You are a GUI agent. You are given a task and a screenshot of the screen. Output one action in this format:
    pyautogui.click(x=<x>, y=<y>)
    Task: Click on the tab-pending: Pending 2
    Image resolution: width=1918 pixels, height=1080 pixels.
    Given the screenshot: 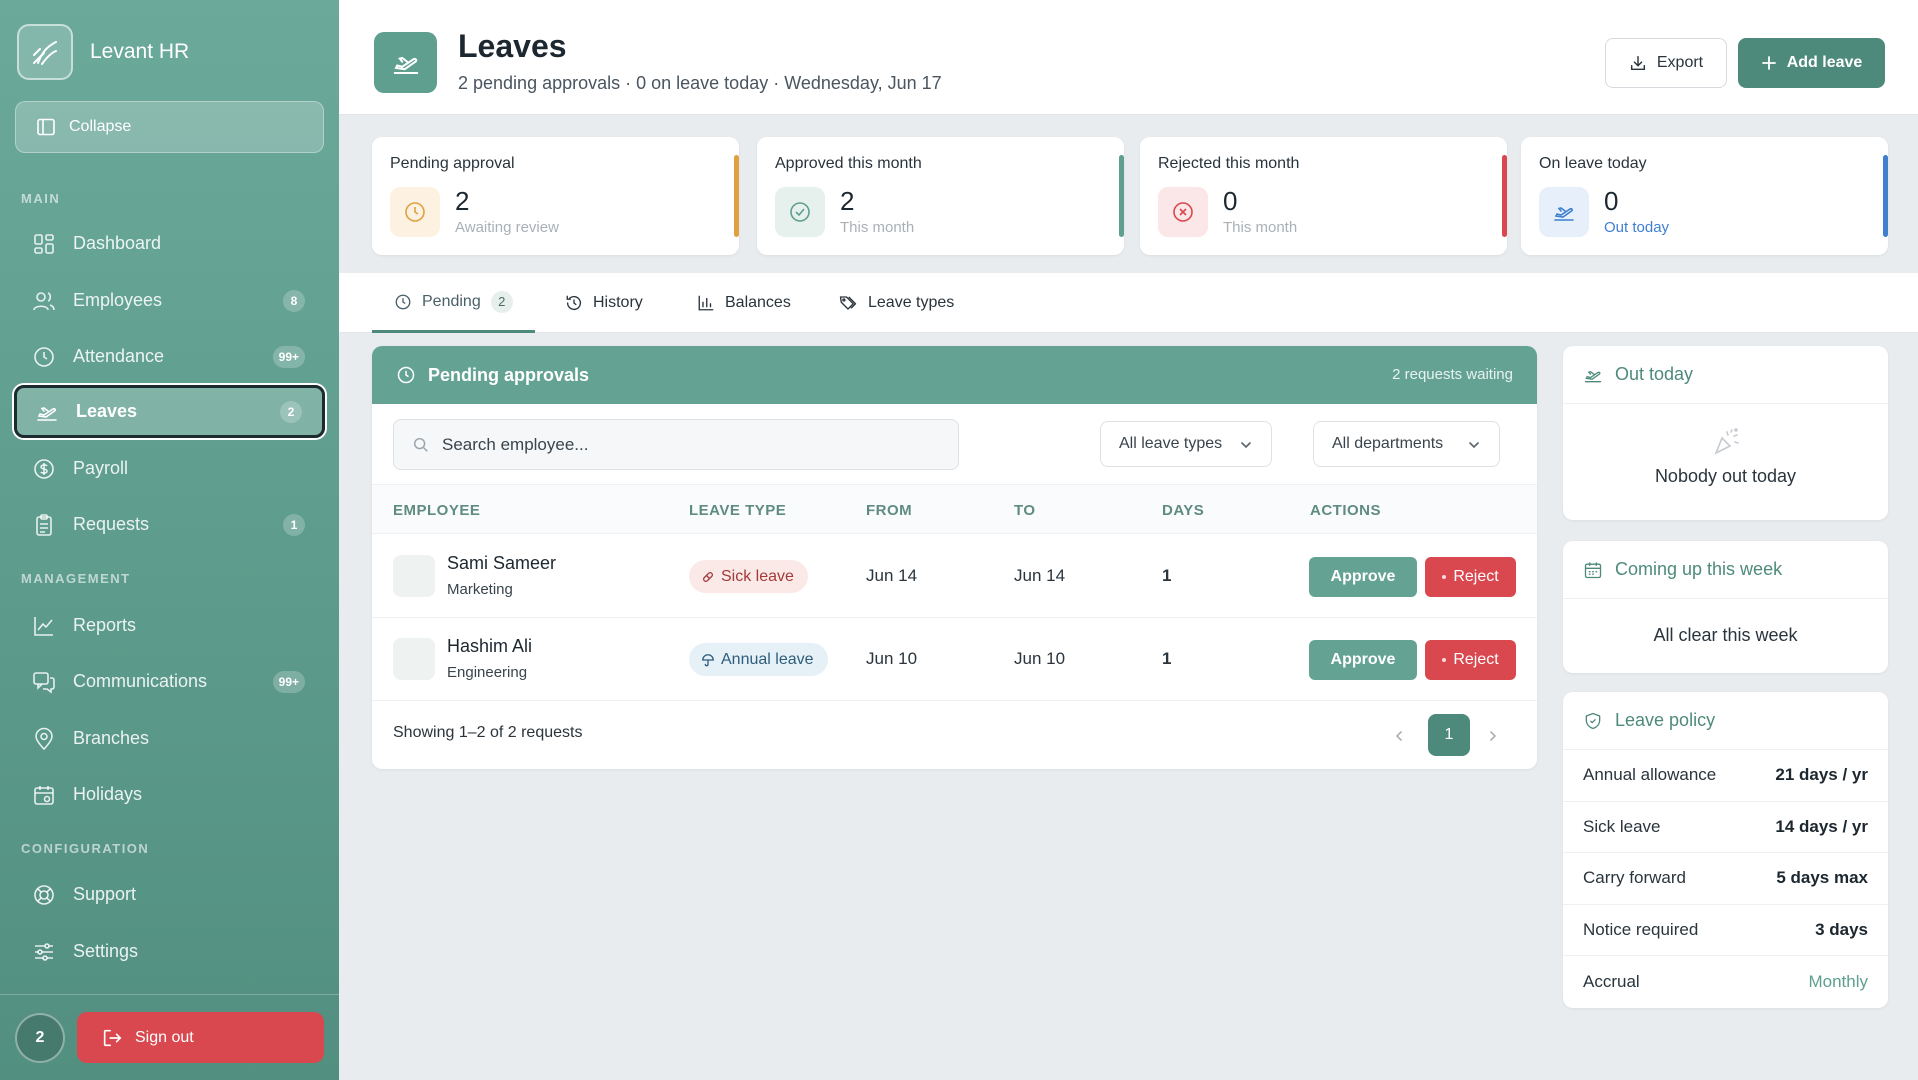 What is the action you would take?
    pyautogui.click(x=453, y=303)
    